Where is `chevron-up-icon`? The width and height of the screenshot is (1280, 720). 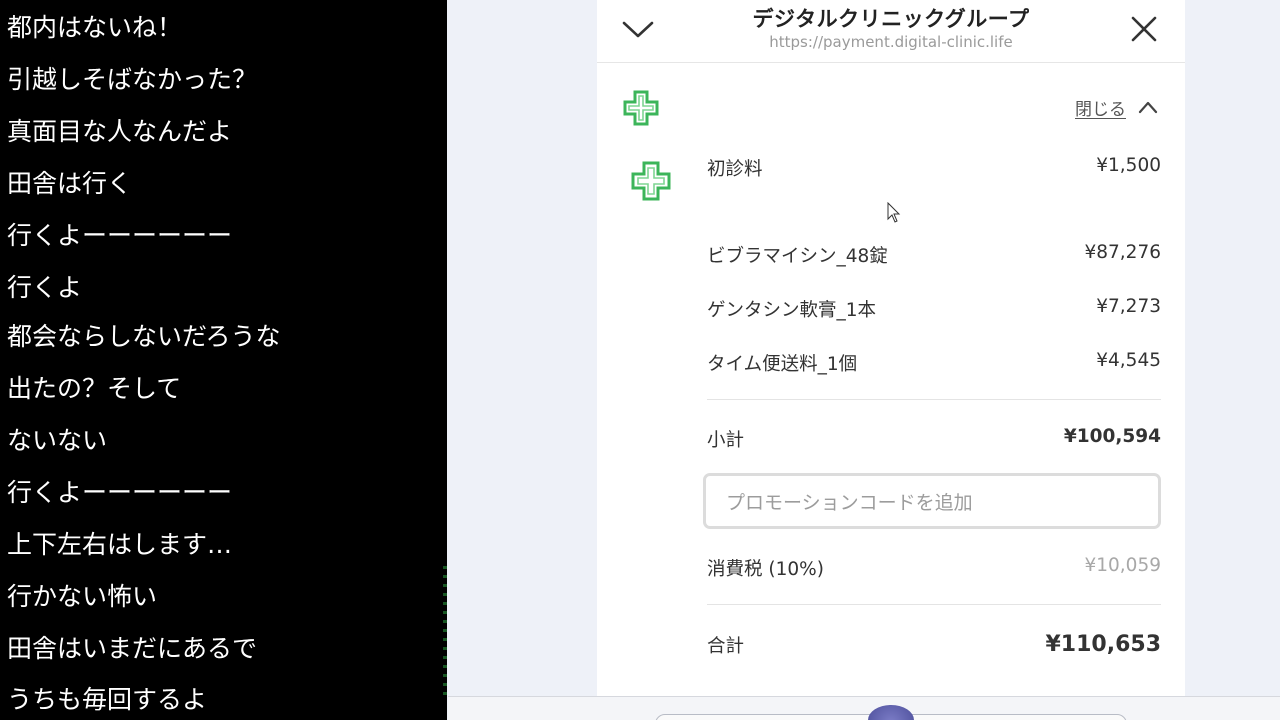
chevron-up-icon is located at coordinates (1148, 107).